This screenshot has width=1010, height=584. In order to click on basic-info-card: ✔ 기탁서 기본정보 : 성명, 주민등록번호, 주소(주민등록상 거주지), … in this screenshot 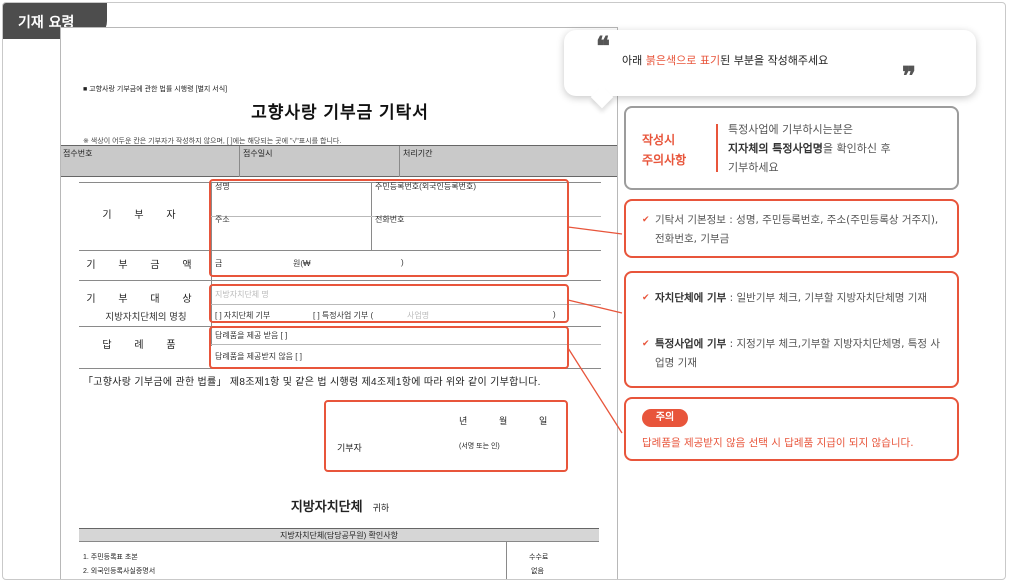, I will do `click(791, 228)`.